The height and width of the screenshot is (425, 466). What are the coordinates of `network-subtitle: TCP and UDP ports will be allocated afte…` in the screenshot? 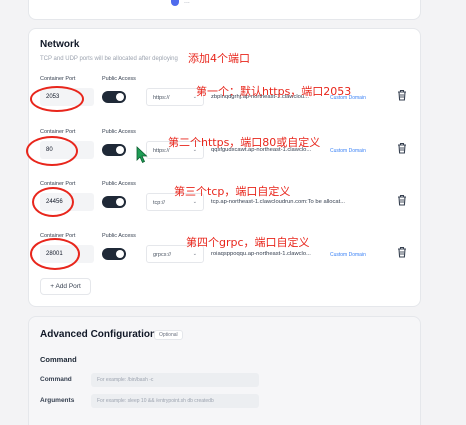 It's located at (109, 59).